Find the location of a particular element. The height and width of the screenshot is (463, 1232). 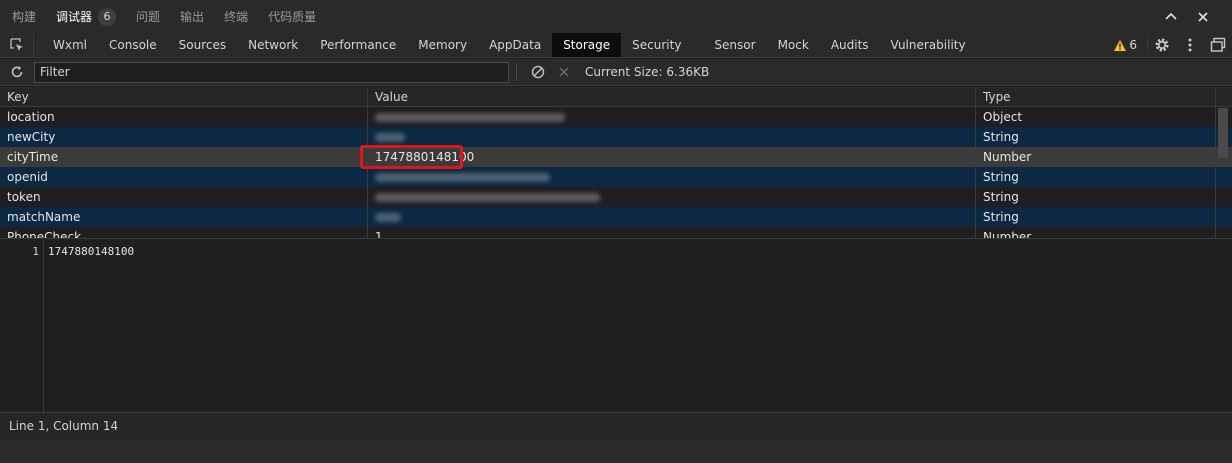

refresh-icon is located at coordinates (17, 72).